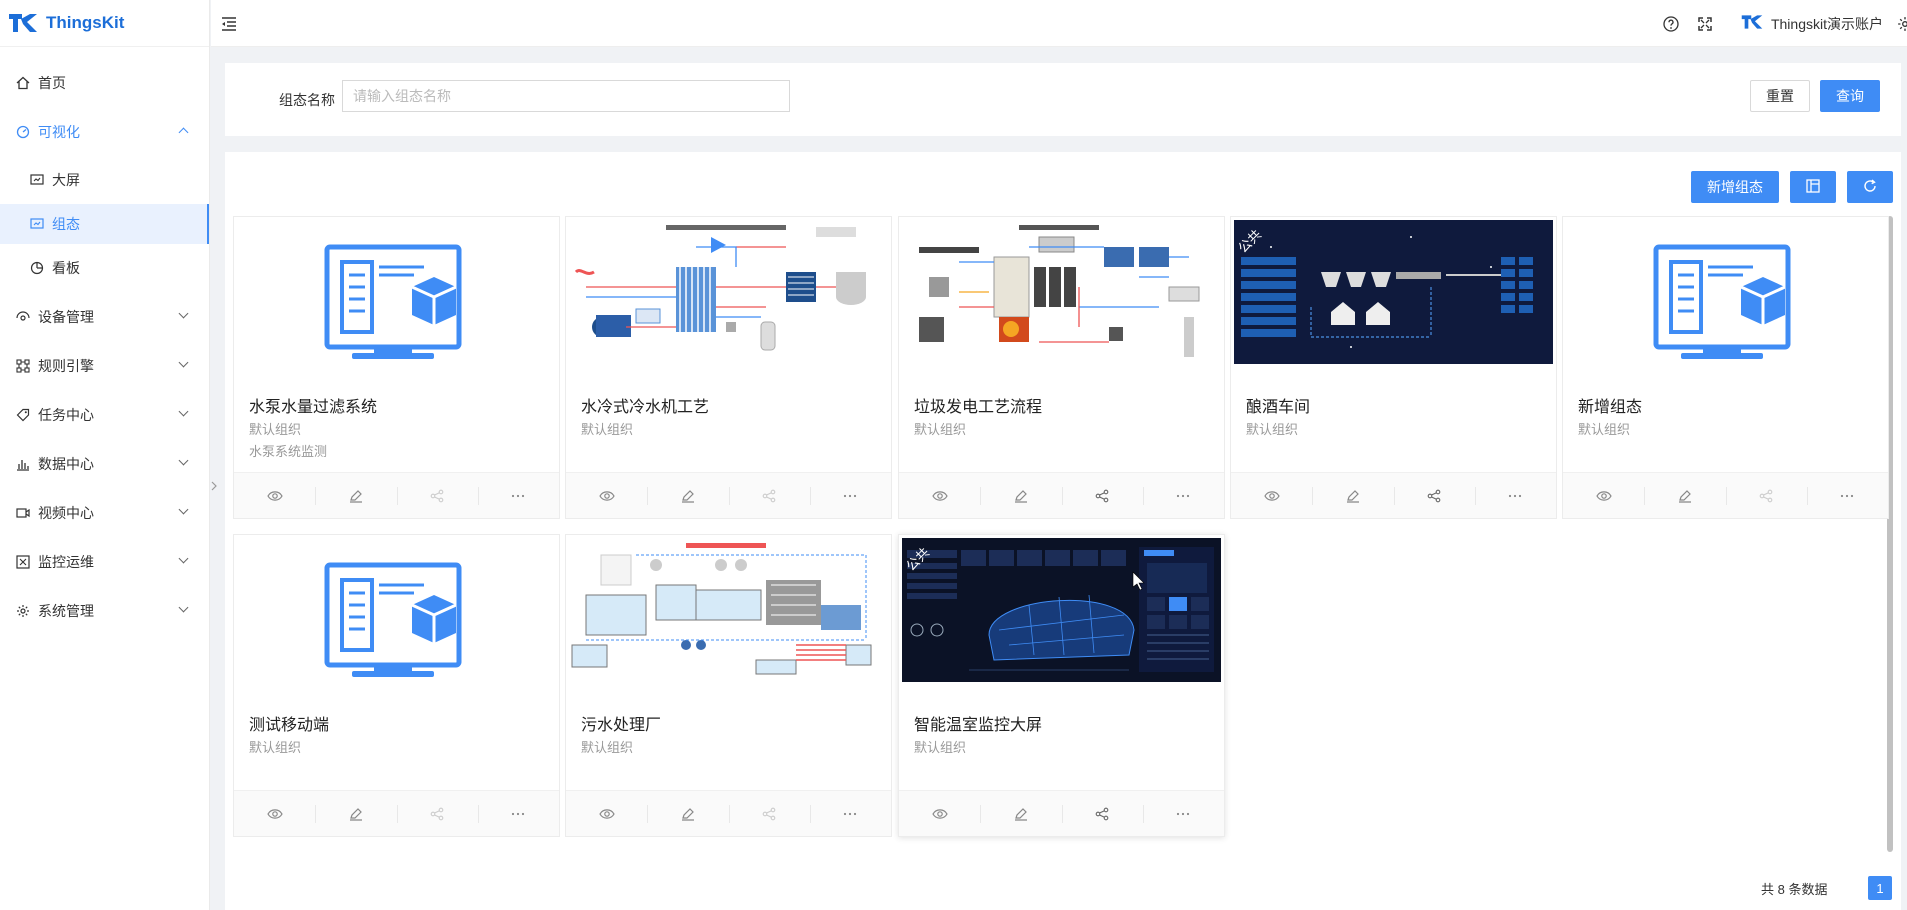  I want to click on config-icon, so click(37, 224).